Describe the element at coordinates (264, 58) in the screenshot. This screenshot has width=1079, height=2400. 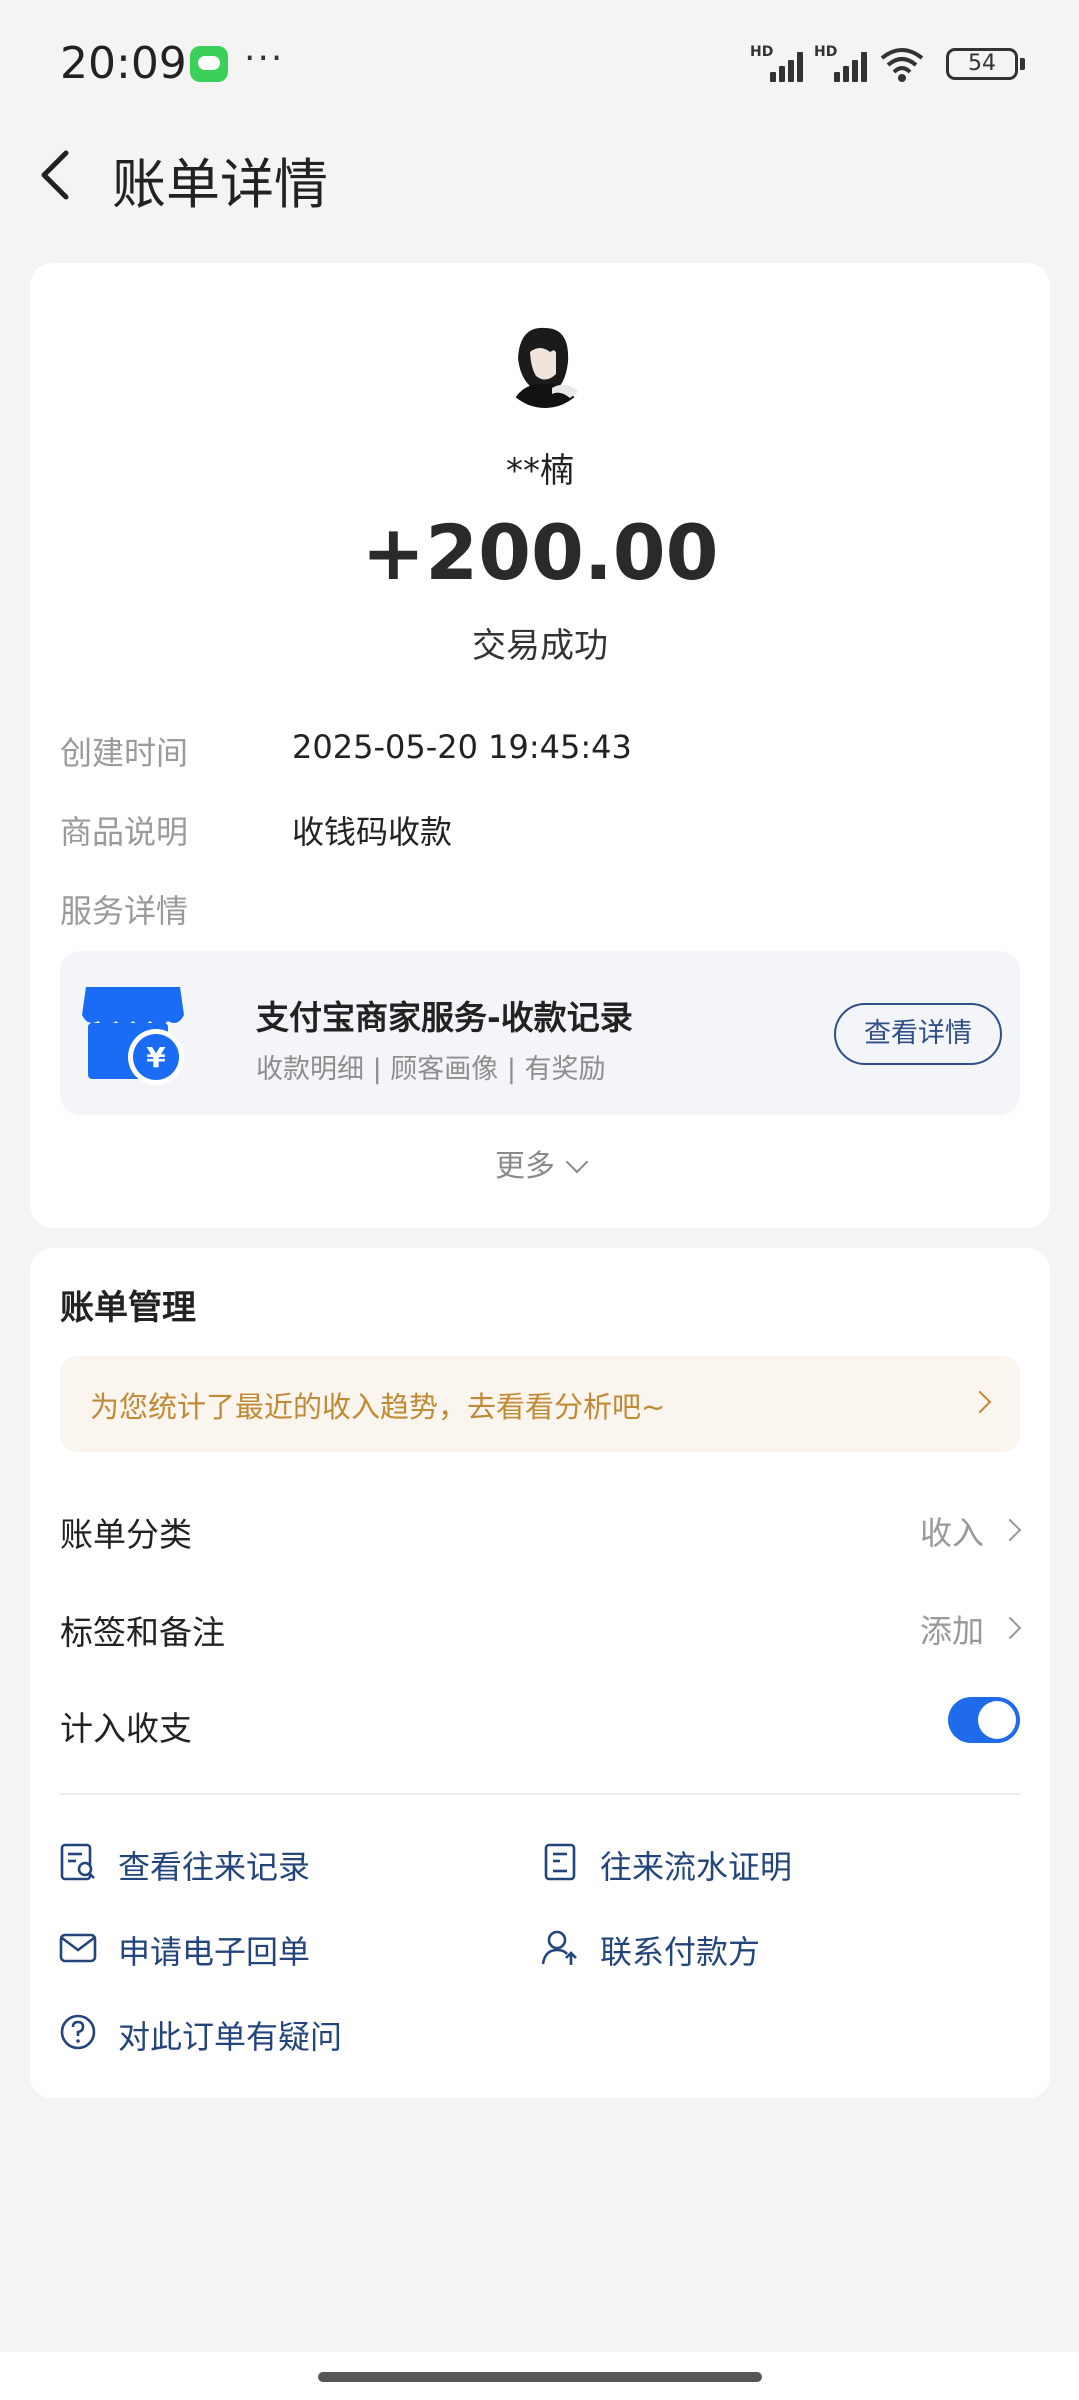
I see `more-notifications-icon: ···` at that location.